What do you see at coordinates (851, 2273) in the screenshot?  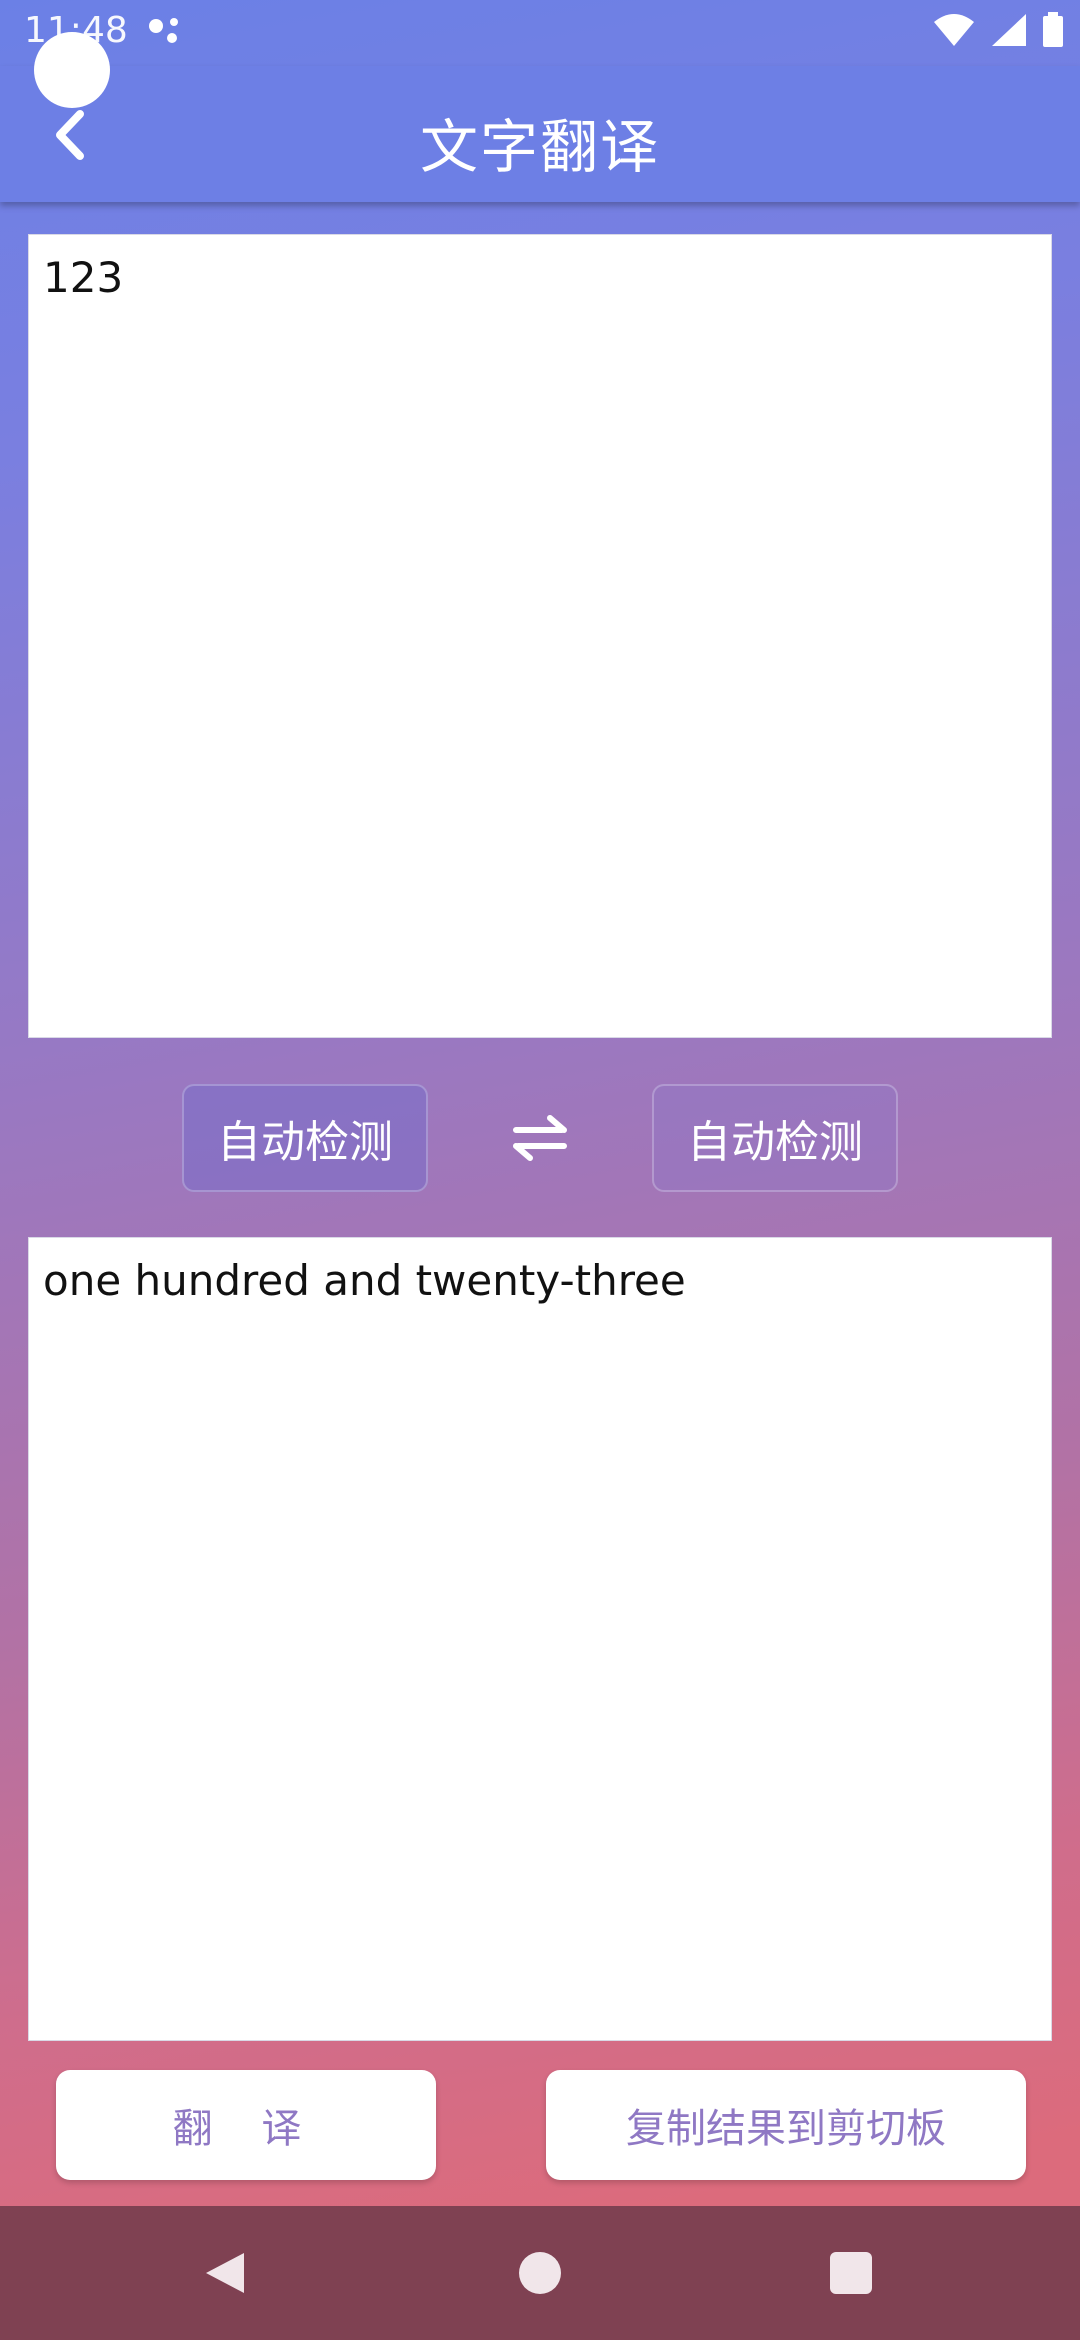 I see `nav-recents-icon` at bounding box center [851, 2273].